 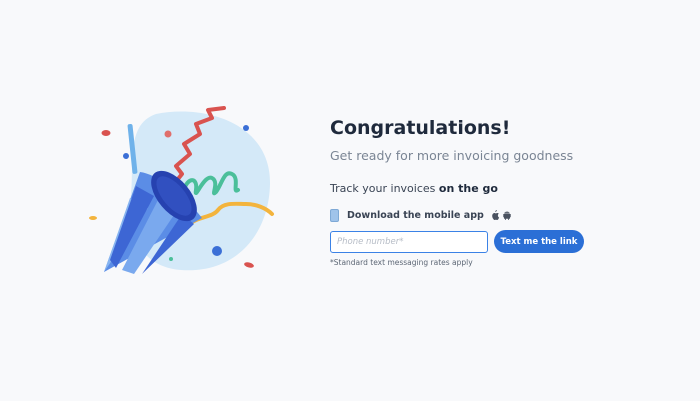 What do you see at coordinates (539, 241) in the screenshot?
I see `text-me-link-button: Text me the link` at bounding box center [539, 241].